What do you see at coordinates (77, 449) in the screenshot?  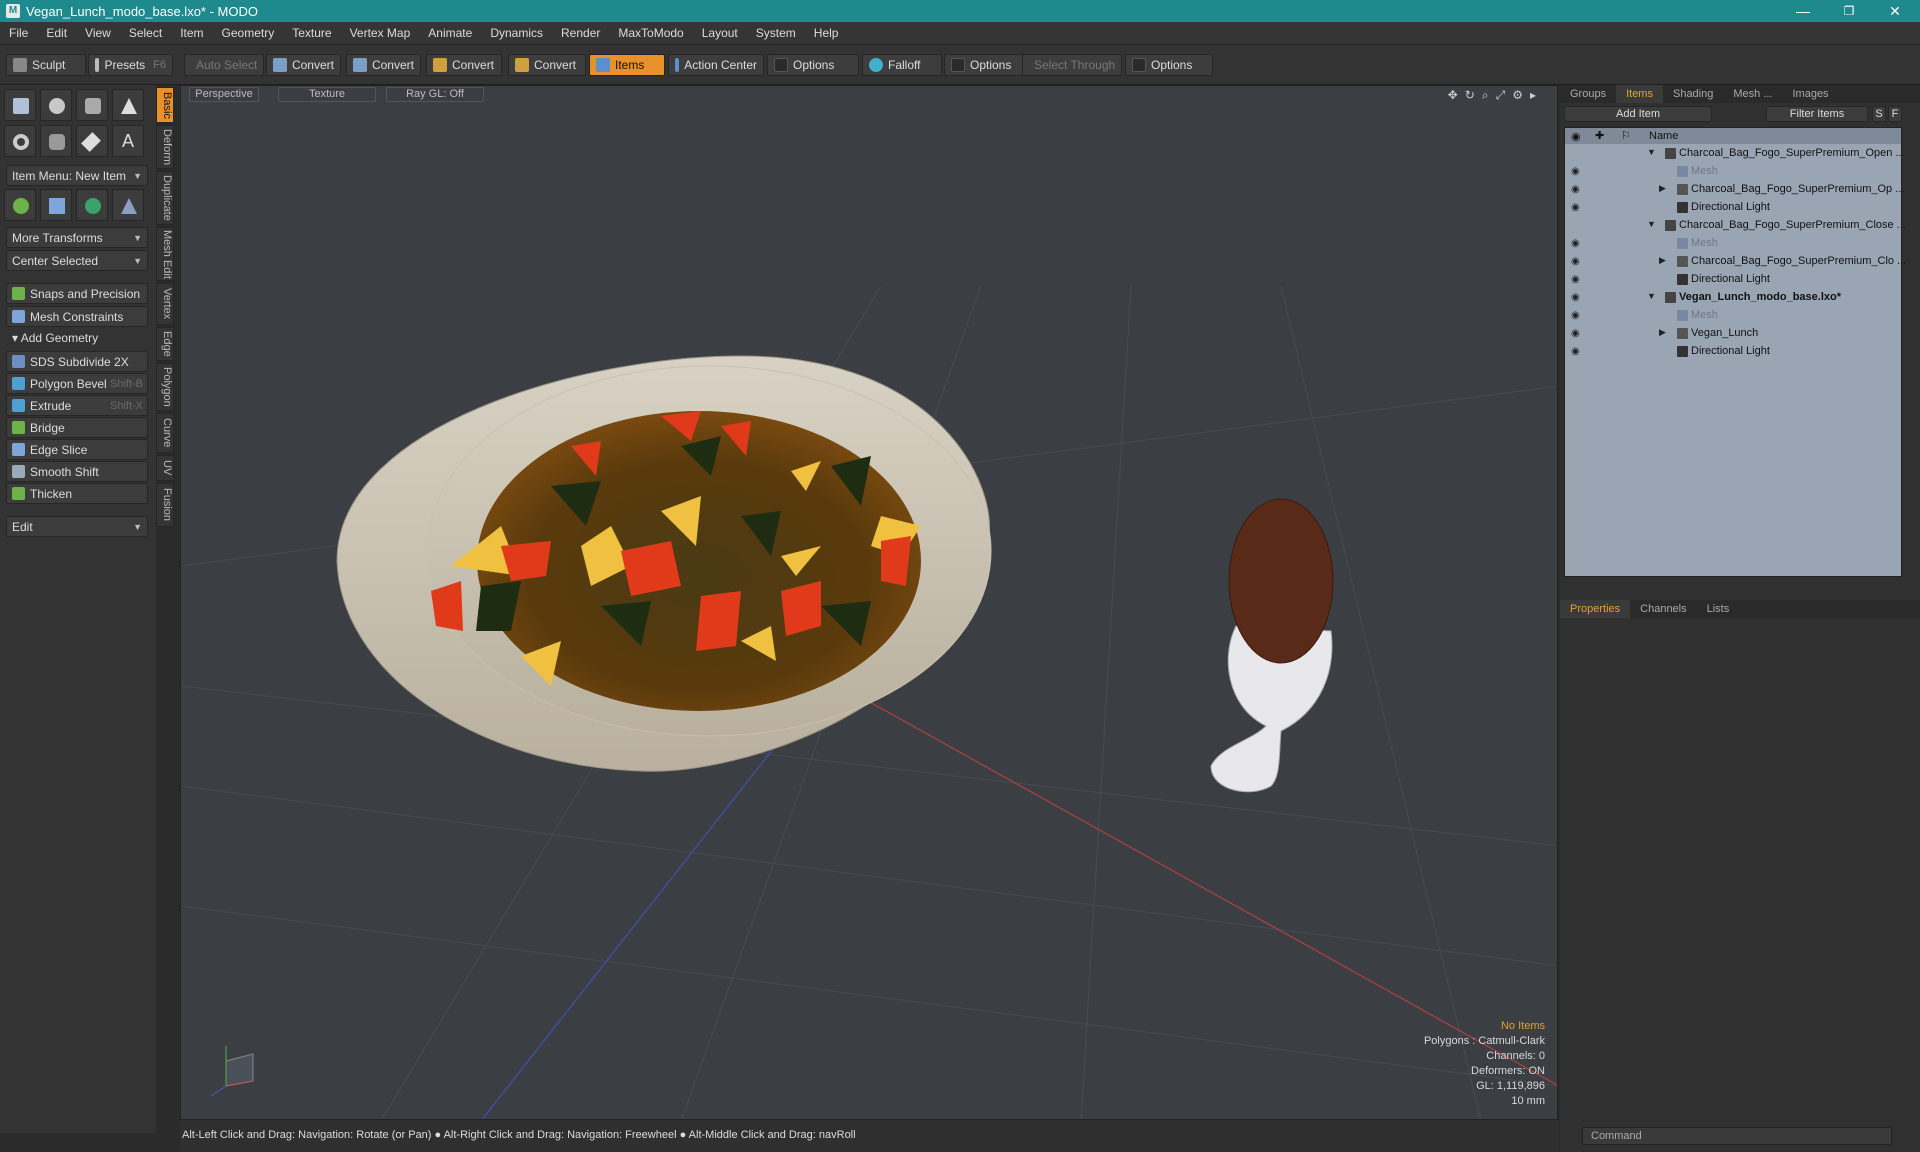 I see `edge-slice-button: Edge Slice` at bounding box center [77, 449].